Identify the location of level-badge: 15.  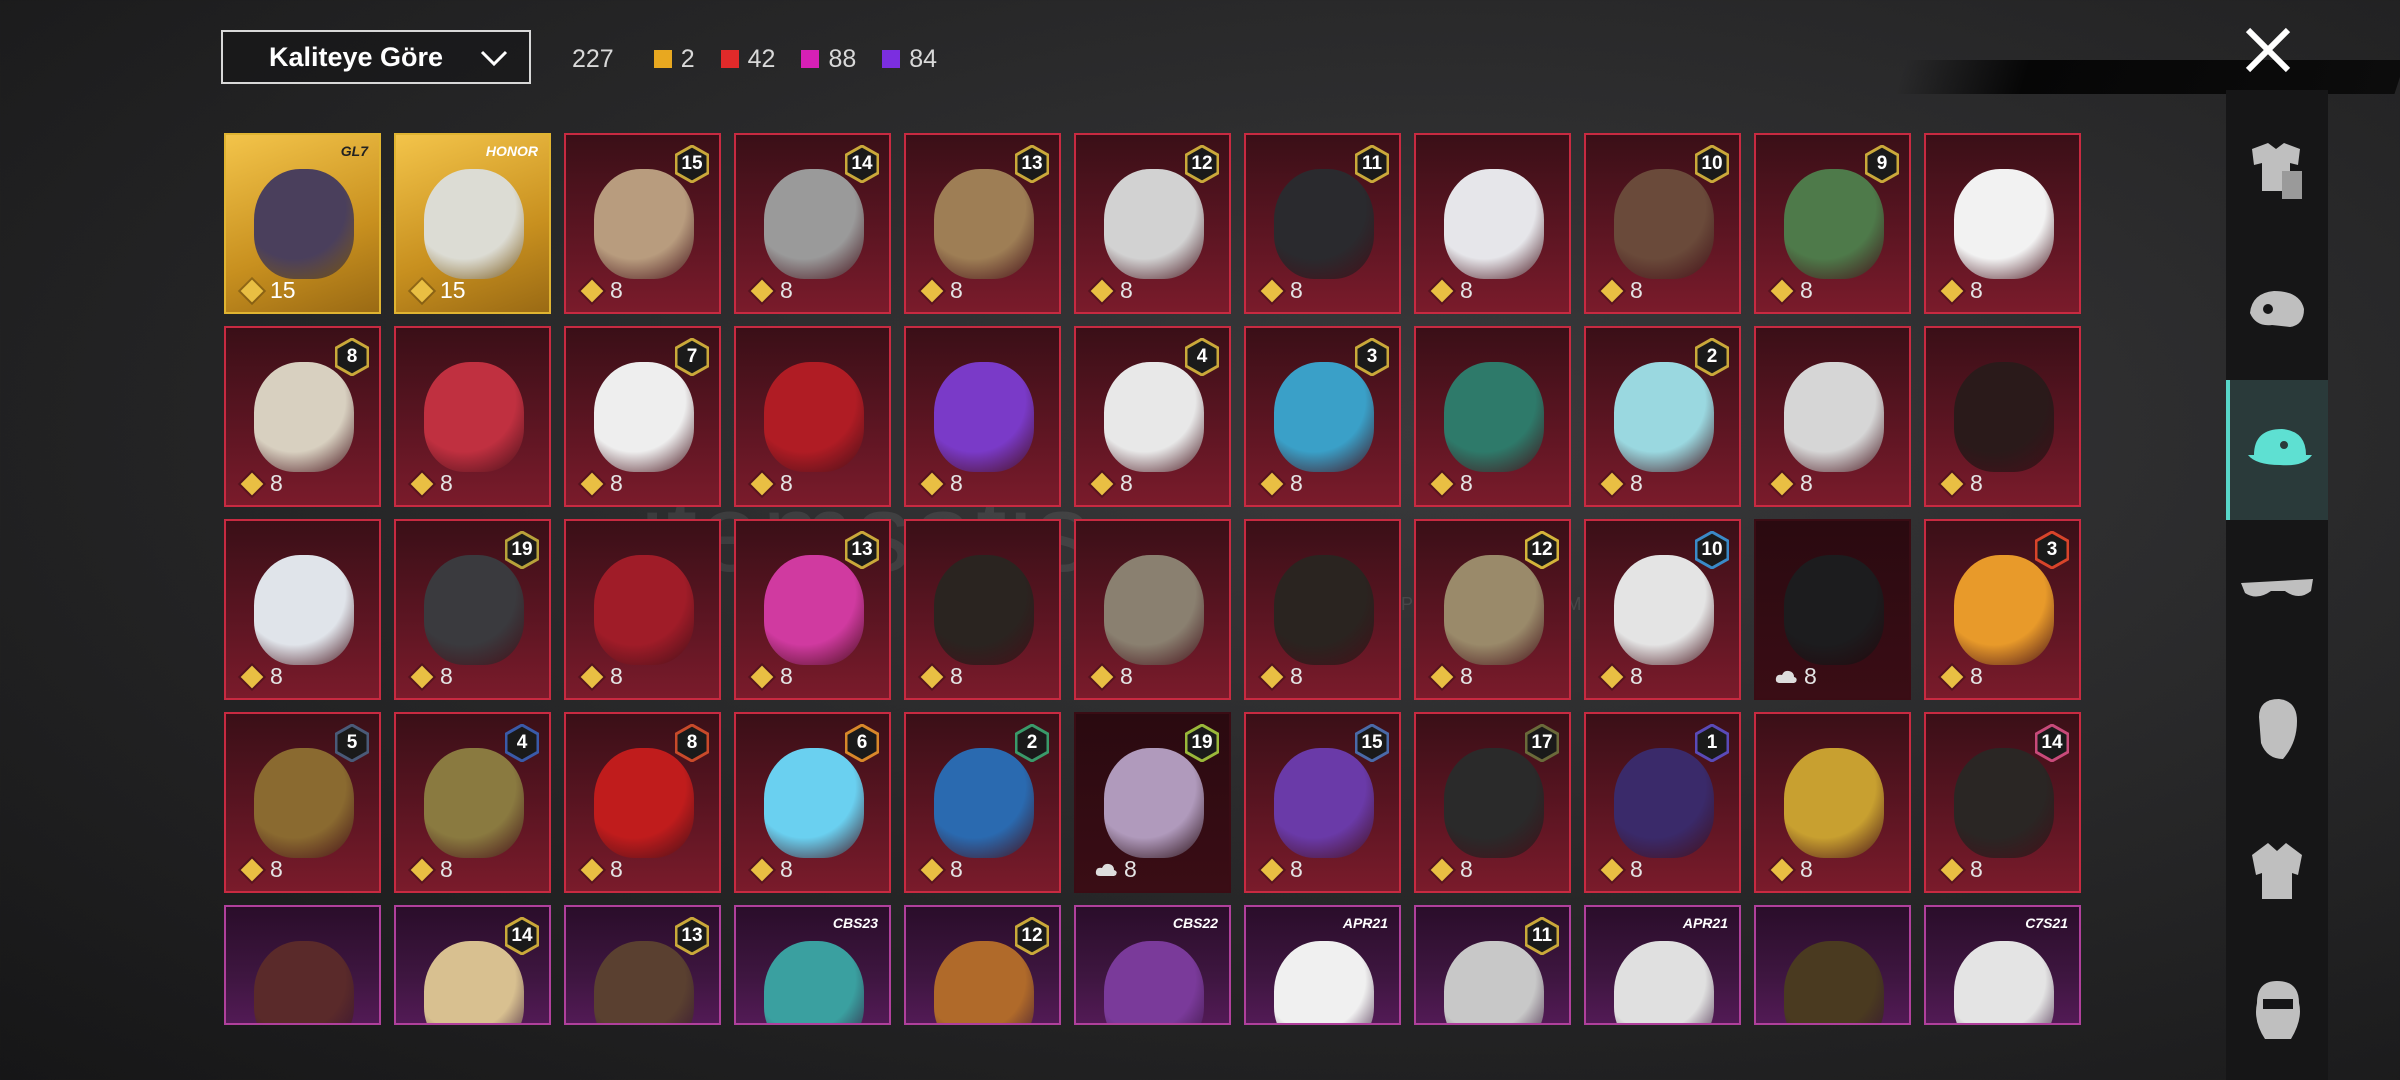
(1372, 743).